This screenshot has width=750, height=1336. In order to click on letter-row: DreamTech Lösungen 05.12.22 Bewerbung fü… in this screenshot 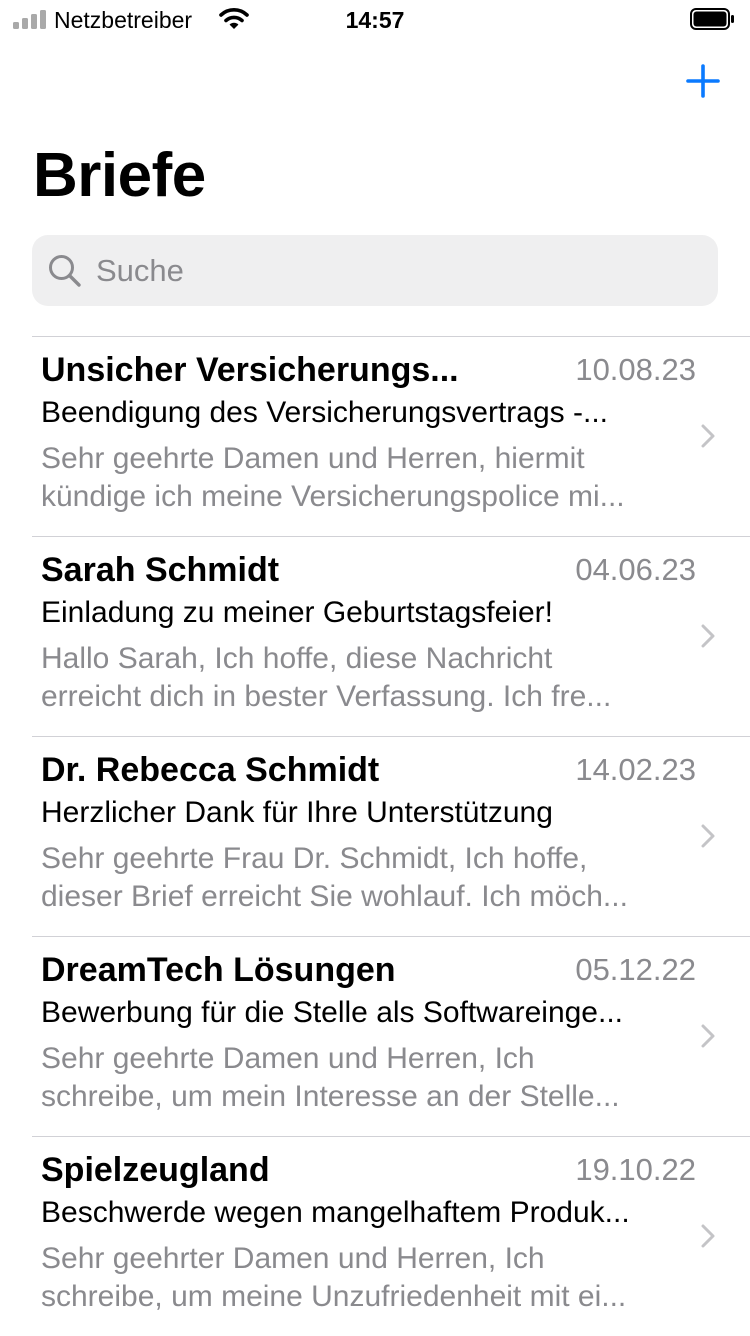, I will do `click(375, 1036)`.